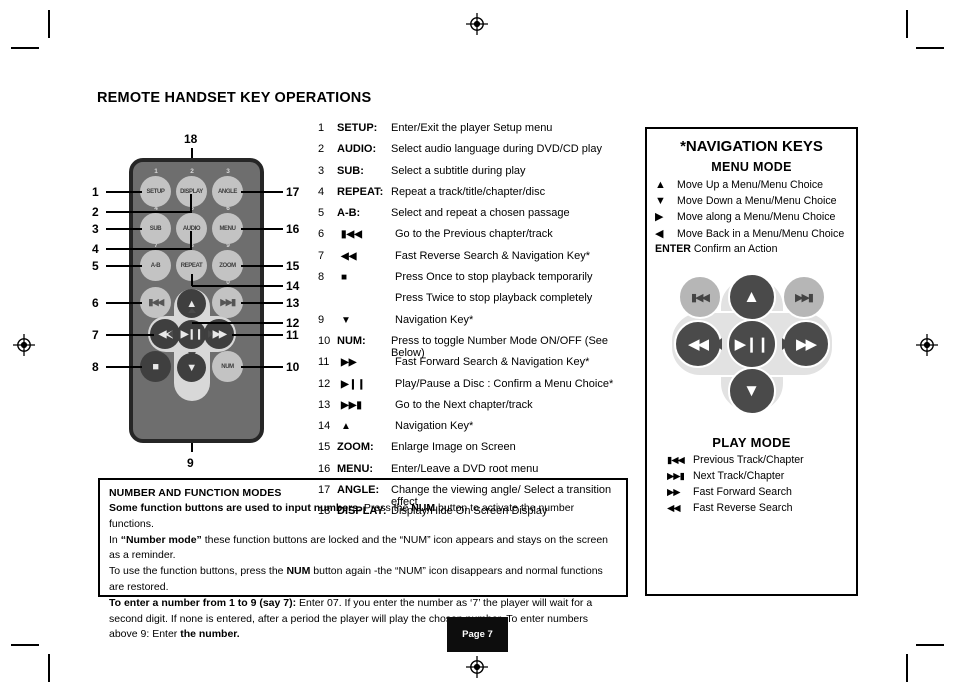 This screenshot has width=954, height=692. I want to click on remote-button-zoom: ZOOM, so click(227, 265).